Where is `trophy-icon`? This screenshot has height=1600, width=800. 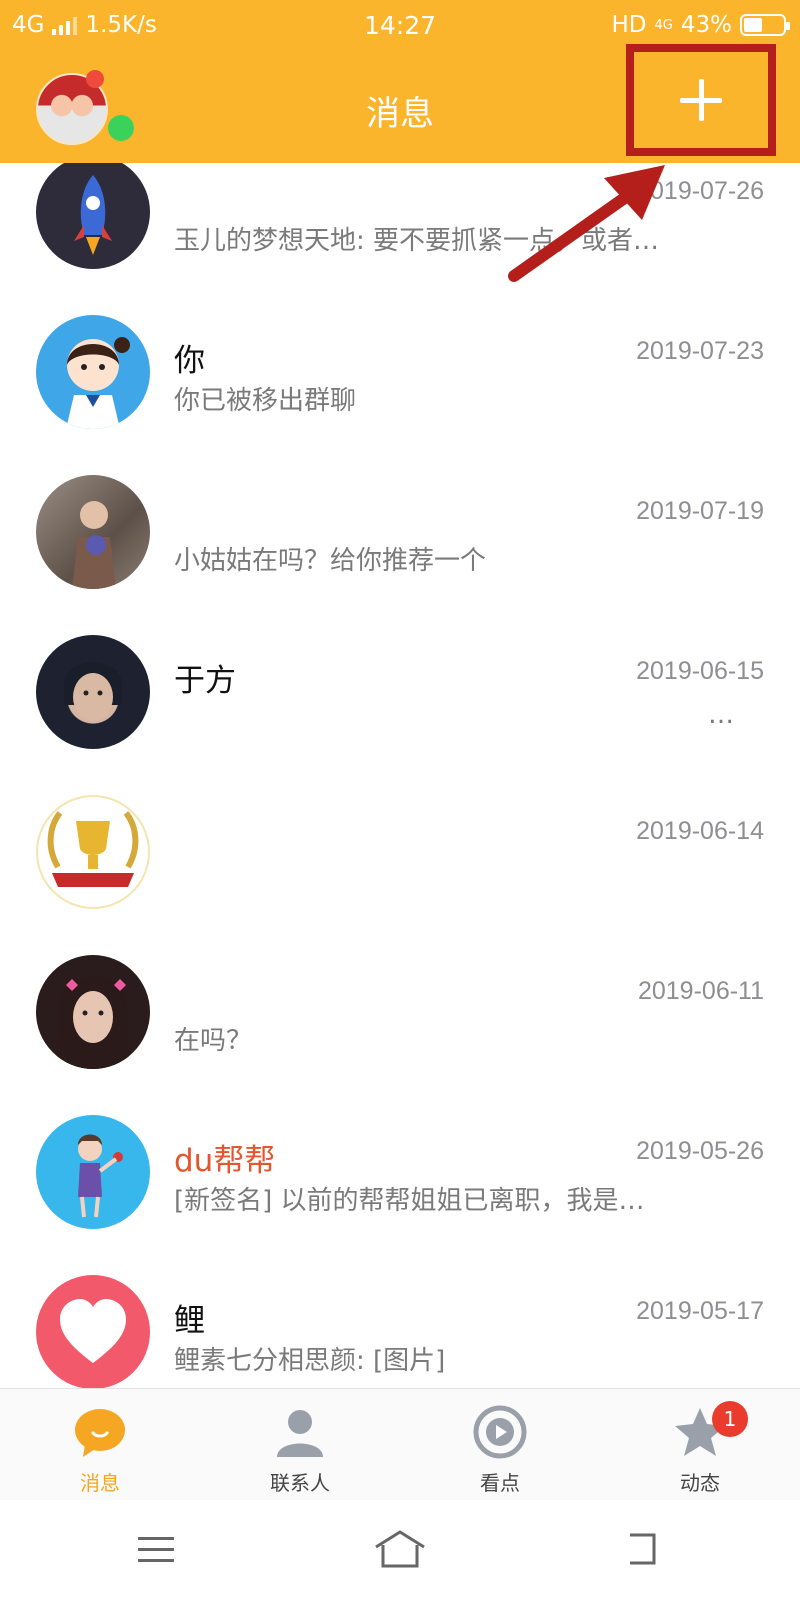
trophy-icon is located at coordinates (93, 852).